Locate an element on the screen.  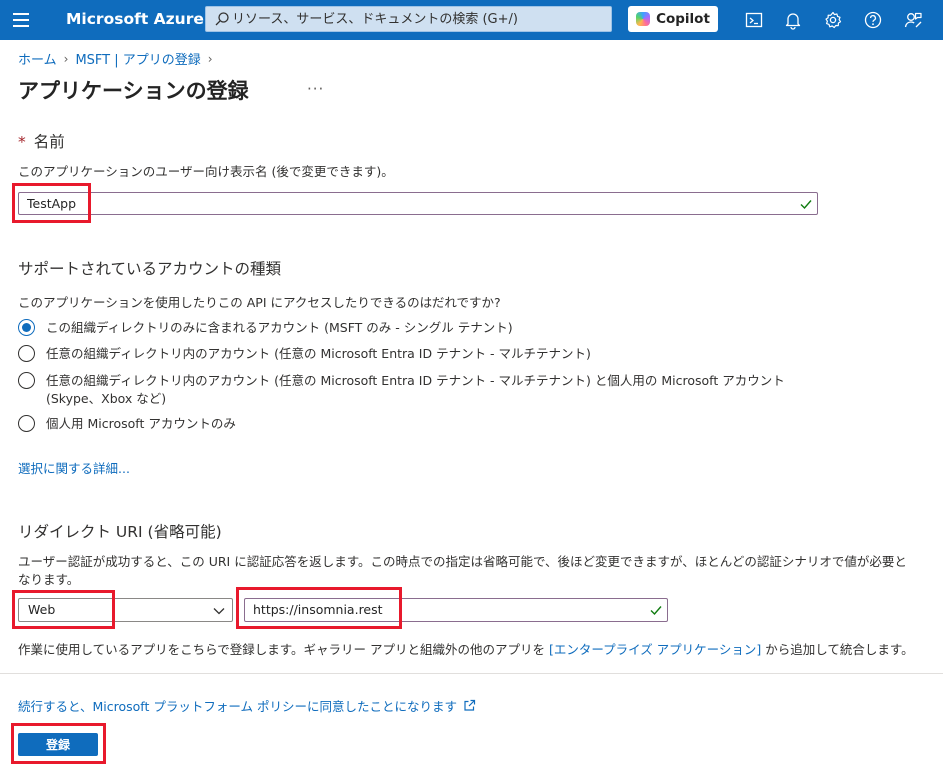
app-name-field is located at coordinates (418, 203).